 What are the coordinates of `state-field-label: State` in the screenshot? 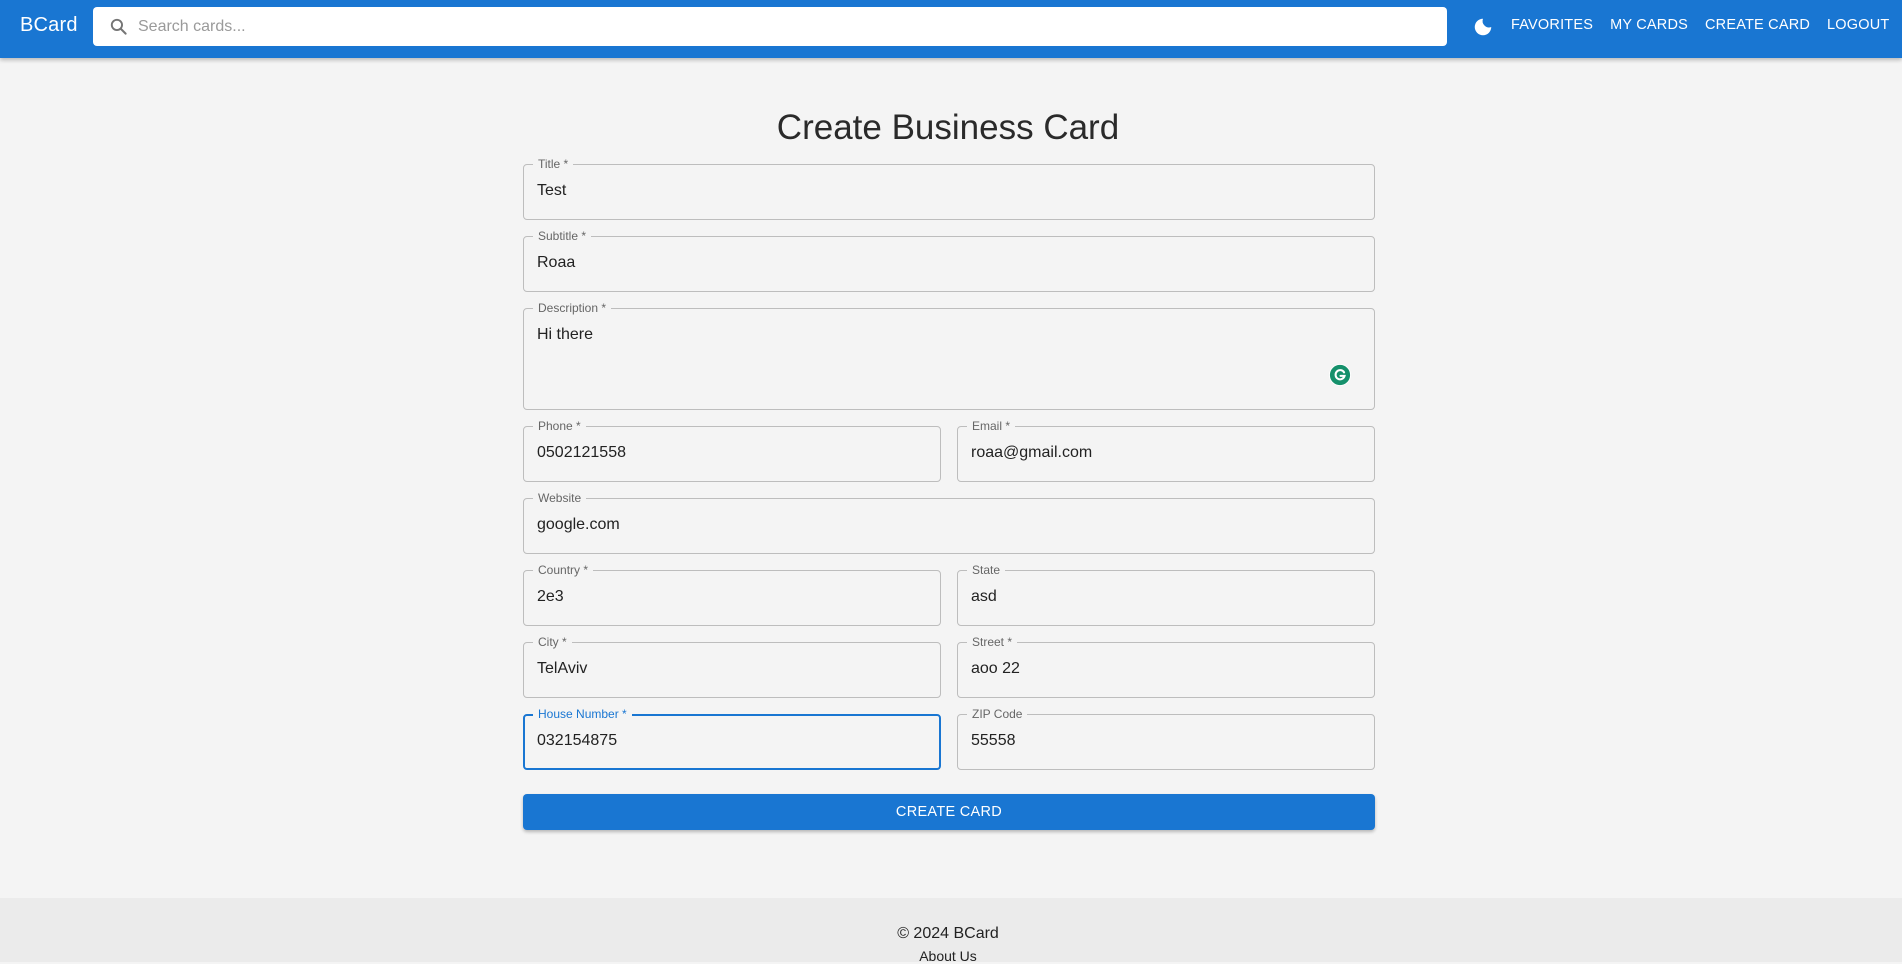 It's located at (986, 570).